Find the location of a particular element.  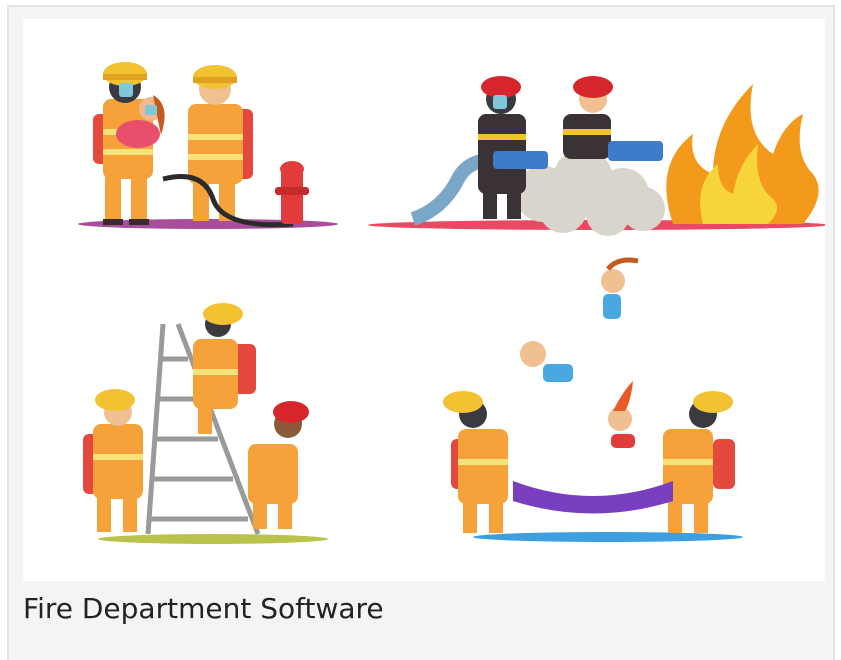

fire-hydrant-icon is located at coordinates (292, 192).